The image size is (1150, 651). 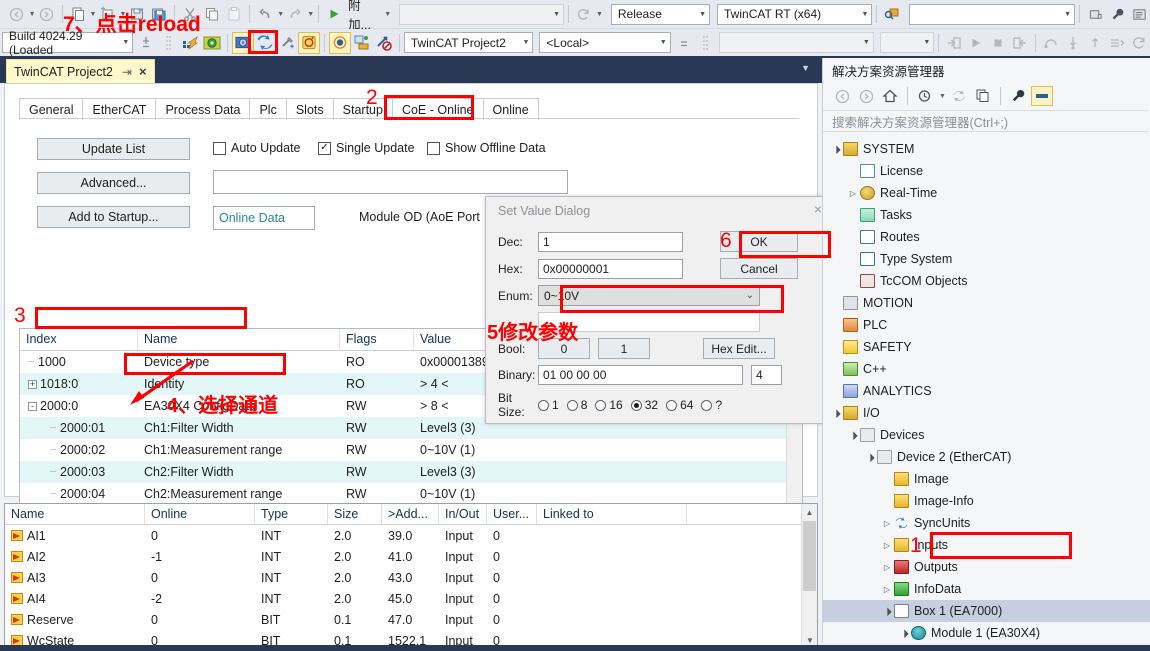 What do you see at coordinates (986, 259) in the screenshot?
I see `sidebar-item-type-system: Type System` at bounding box center [986, 259].